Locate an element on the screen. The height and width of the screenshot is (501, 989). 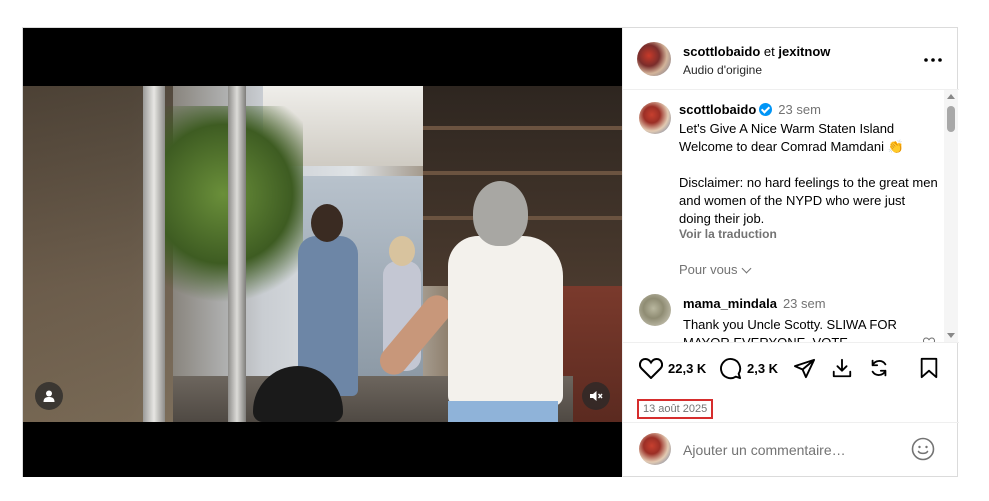
author-connector: et is located at coordinates (769, 51).